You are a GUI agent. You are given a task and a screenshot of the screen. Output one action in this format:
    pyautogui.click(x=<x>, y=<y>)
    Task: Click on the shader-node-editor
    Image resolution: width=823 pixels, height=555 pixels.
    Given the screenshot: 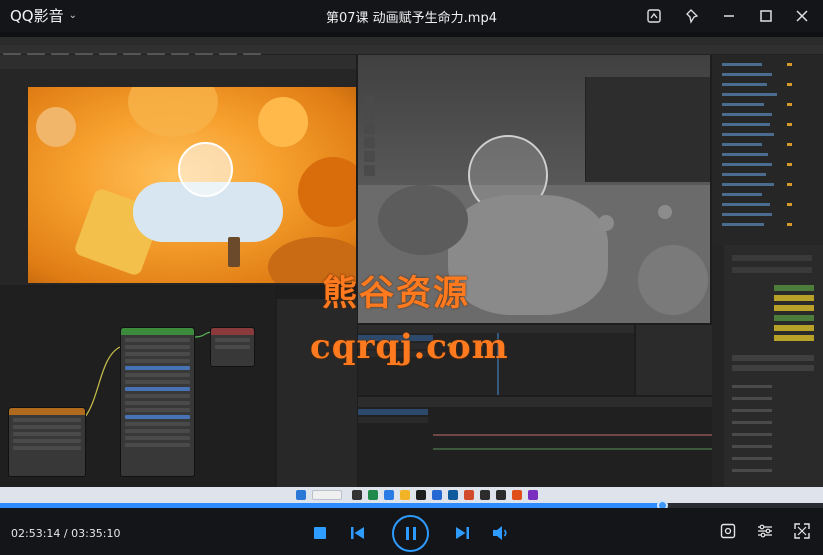 What is the action you would take?
    pyautogui.click(x=137, y=387)
    